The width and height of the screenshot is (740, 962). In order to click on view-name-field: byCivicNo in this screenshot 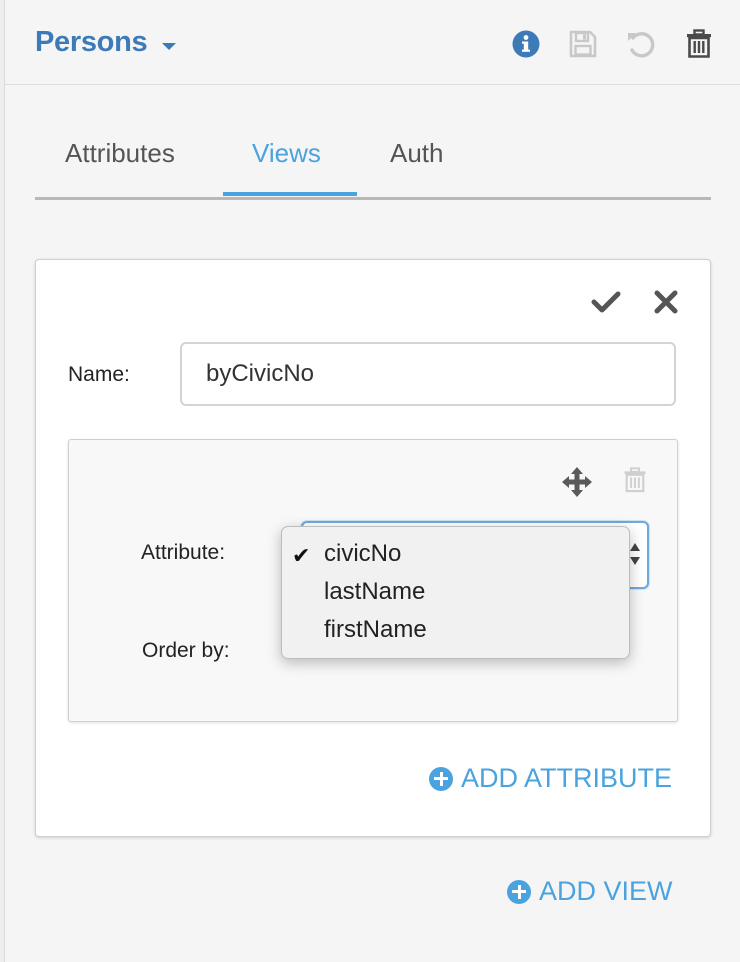, I will do `click(428, 374)`.